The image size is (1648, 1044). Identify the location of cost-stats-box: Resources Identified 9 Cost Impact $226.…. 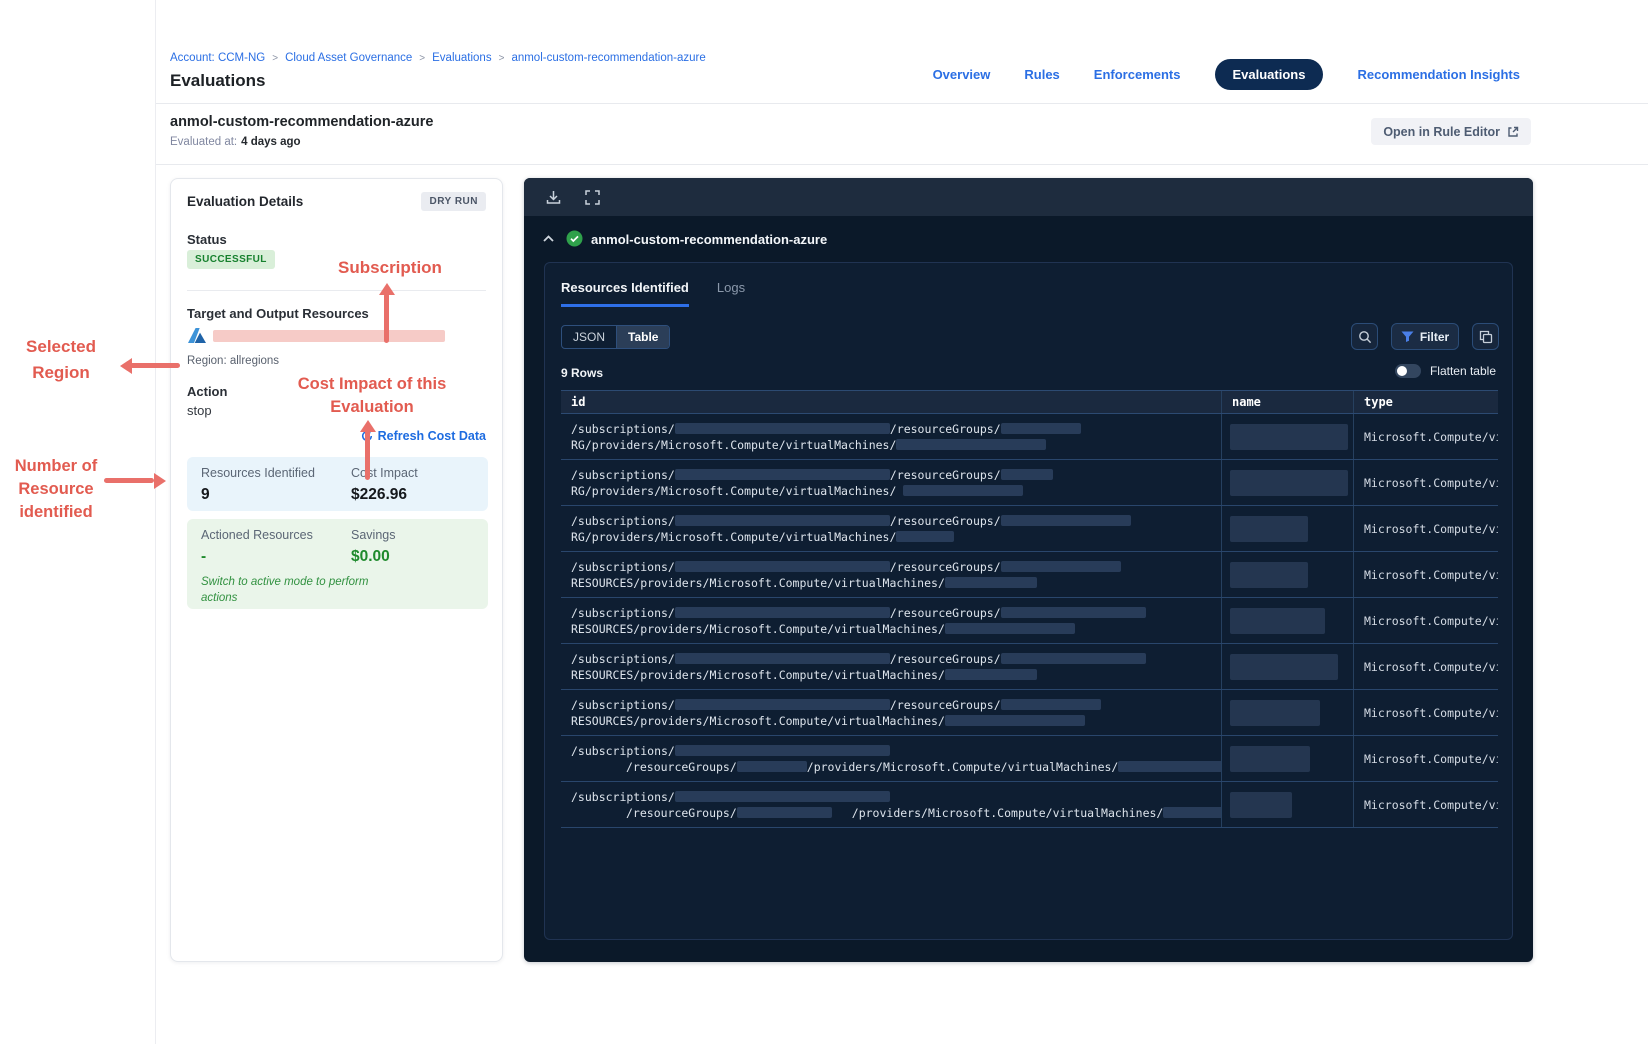
(337, 484).